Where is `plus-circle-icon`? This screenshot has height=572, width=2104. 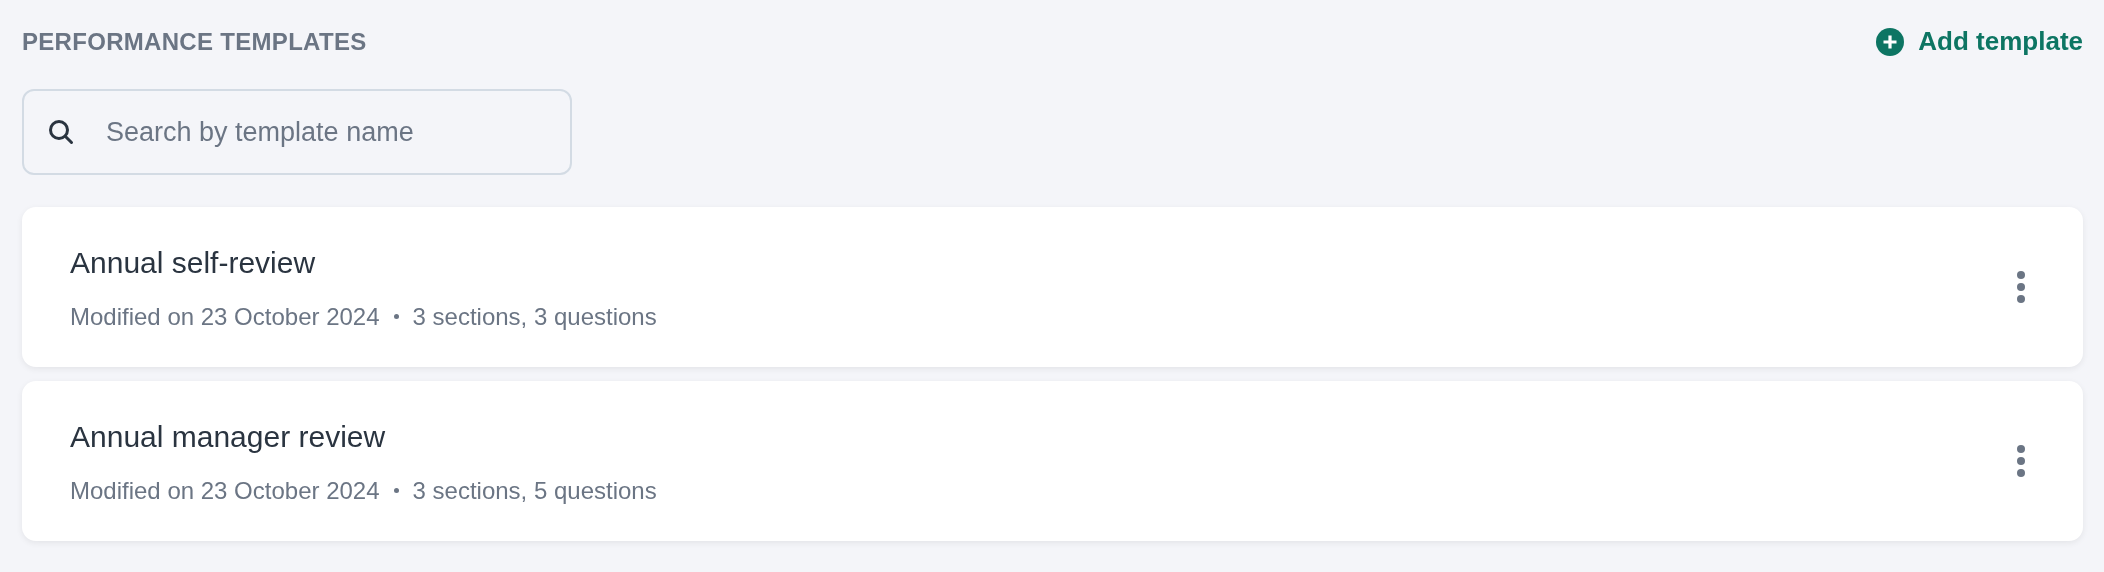 plus-circle-icon is located at coordinates (1890, 41).